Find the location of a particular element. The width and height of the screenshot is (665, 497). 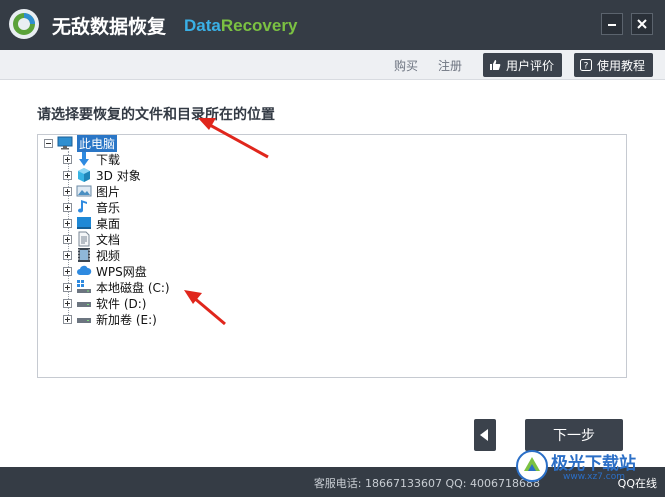

video-icon is located at coordinates (84, 255).